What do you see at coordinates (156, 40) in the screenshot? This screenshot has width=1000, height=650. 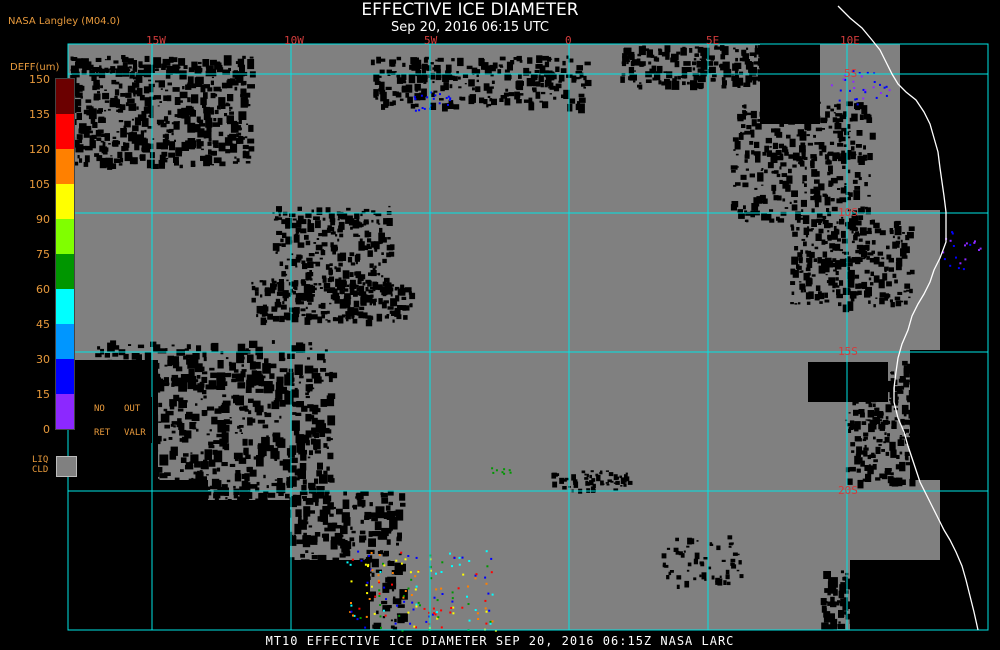 I see `lon-label-15w: 15W` at bounding box center [156, 40].